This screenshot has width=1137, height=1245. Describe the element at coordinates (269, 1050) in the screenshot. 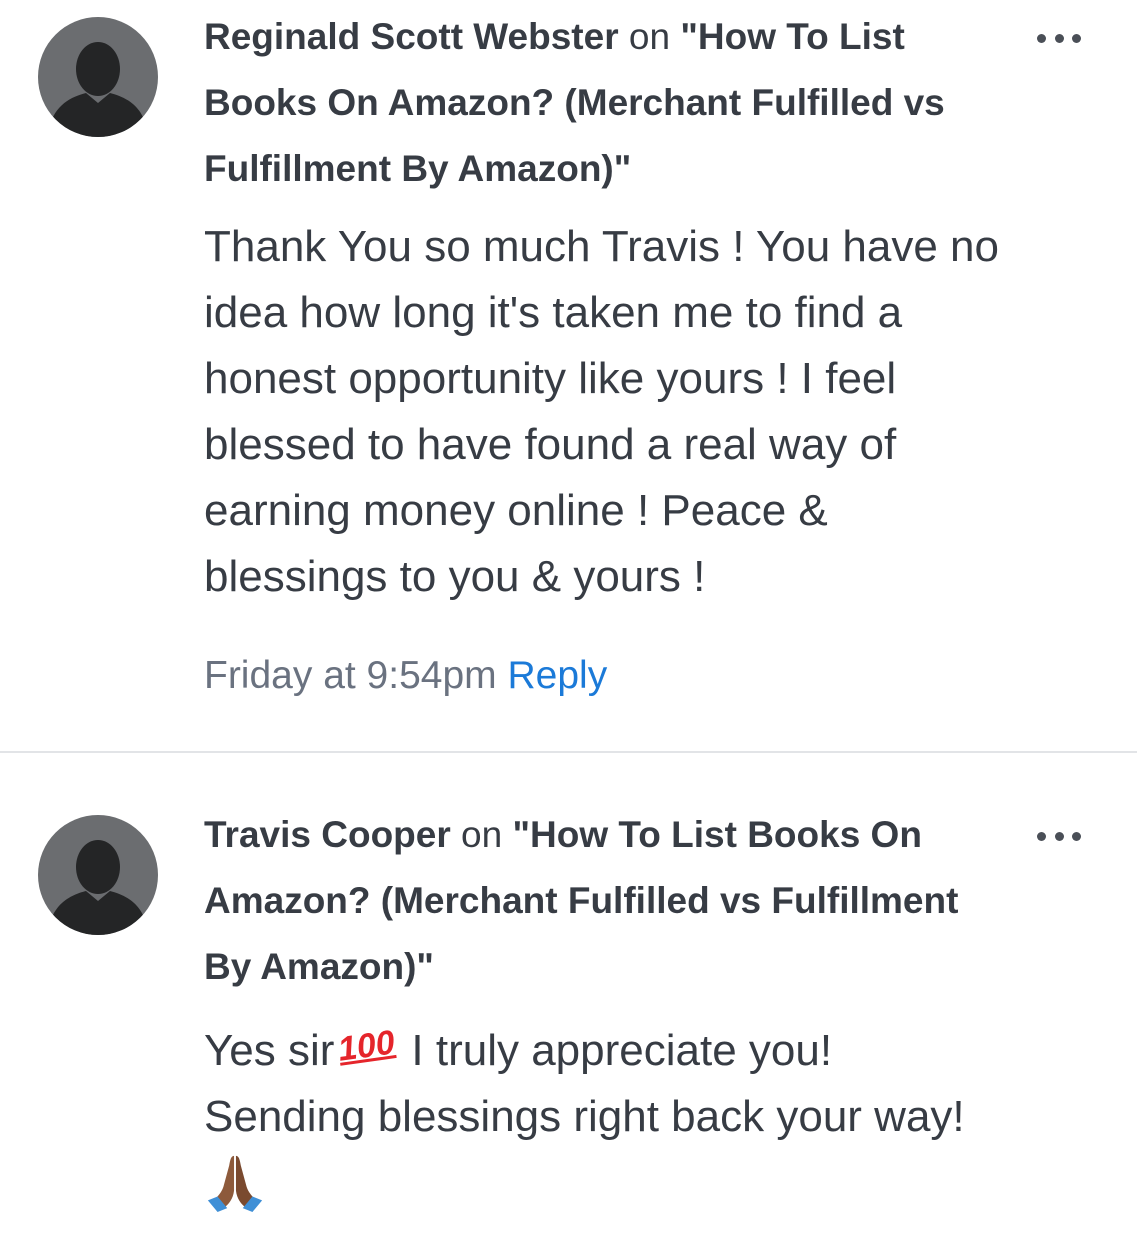

I see `comment-text-part: Yes sir` at that location.